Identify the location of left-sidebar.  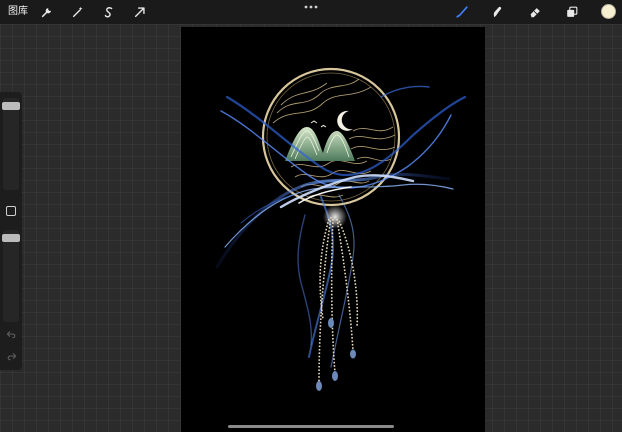
(11, 231).